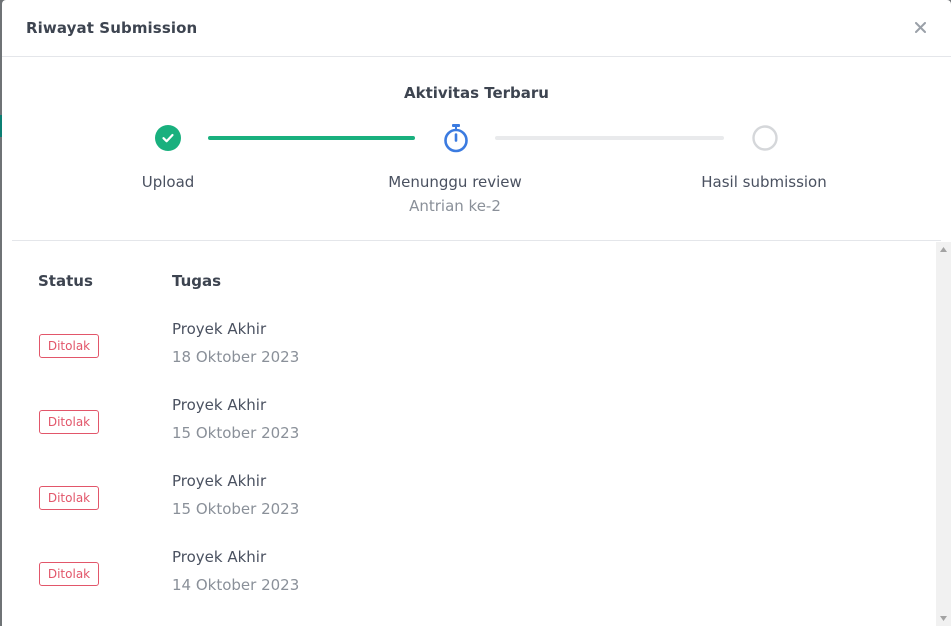 The height and width of the screenshot is (626, 951). I want to click on task-date: 18 Oktober 2023, so click(236, 357).